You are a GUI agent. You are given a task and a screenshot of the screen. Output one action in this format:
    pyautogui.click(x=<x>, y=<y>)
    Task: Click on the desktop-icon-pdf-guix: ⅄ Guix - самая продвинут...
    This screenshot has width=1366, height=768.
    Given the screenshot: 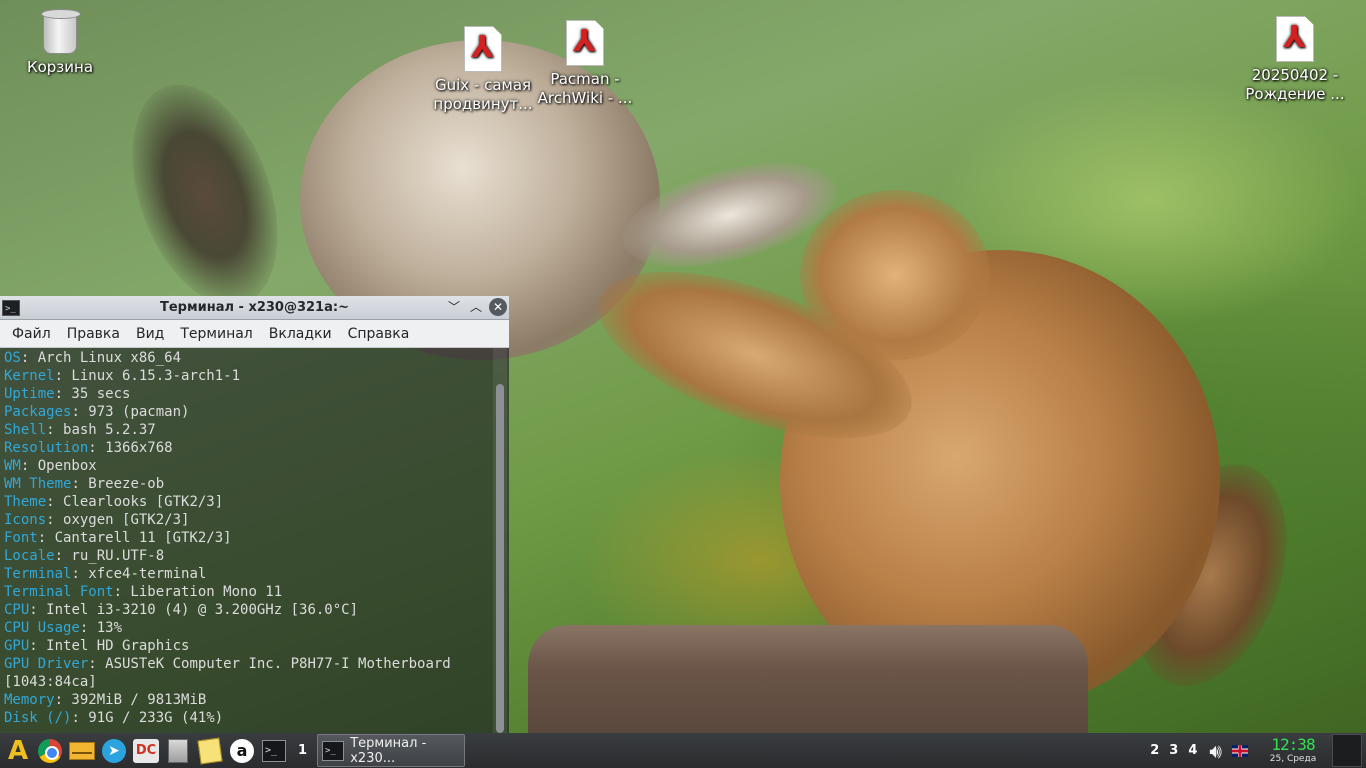 What is the action you would take?
    pyautogui.click(x=483, y=70)
    